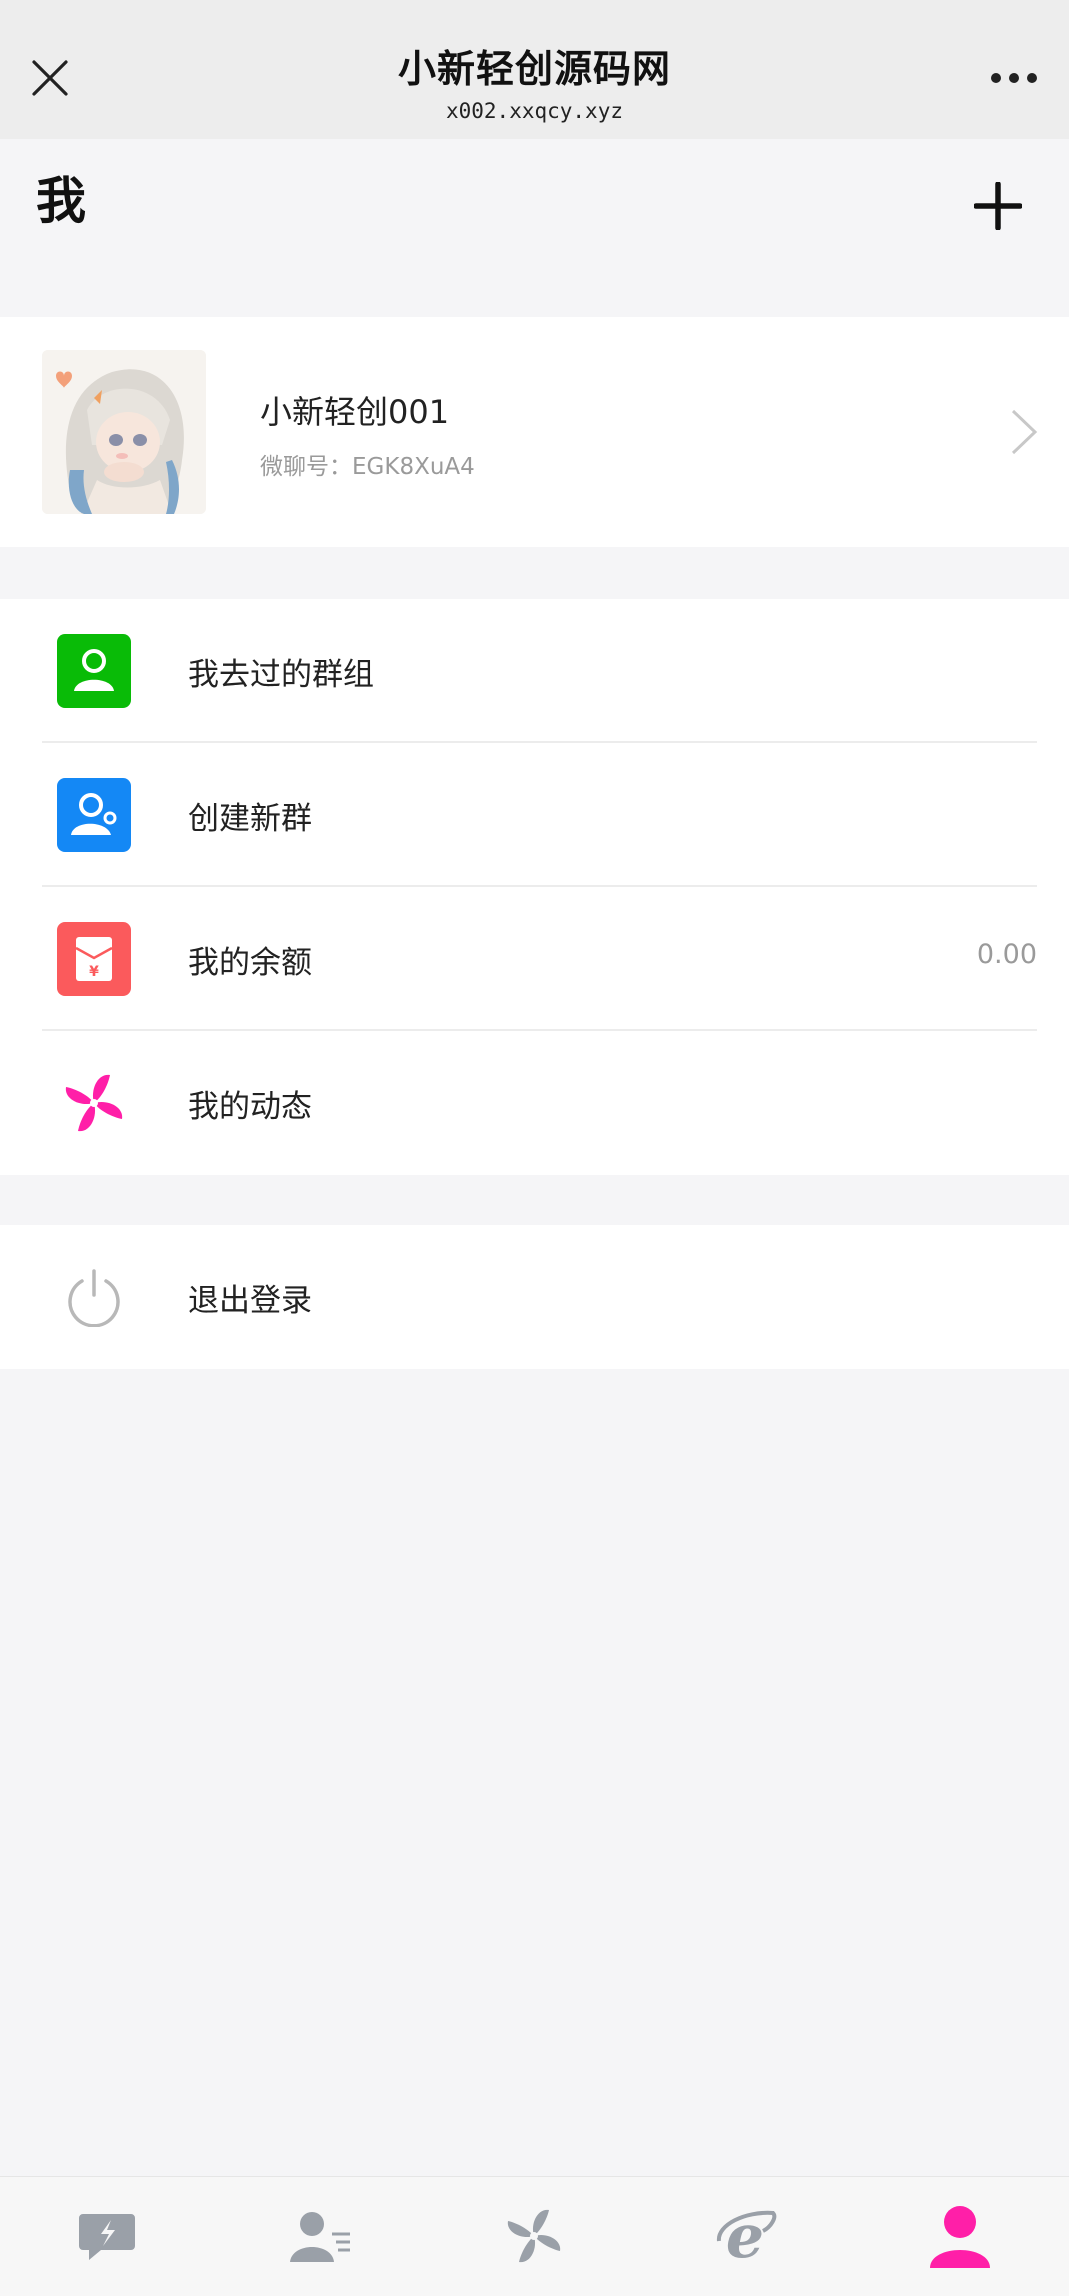  Describe the element at coordinates (61, 201) in the screenshot. I see `page-title: 我` at that location.